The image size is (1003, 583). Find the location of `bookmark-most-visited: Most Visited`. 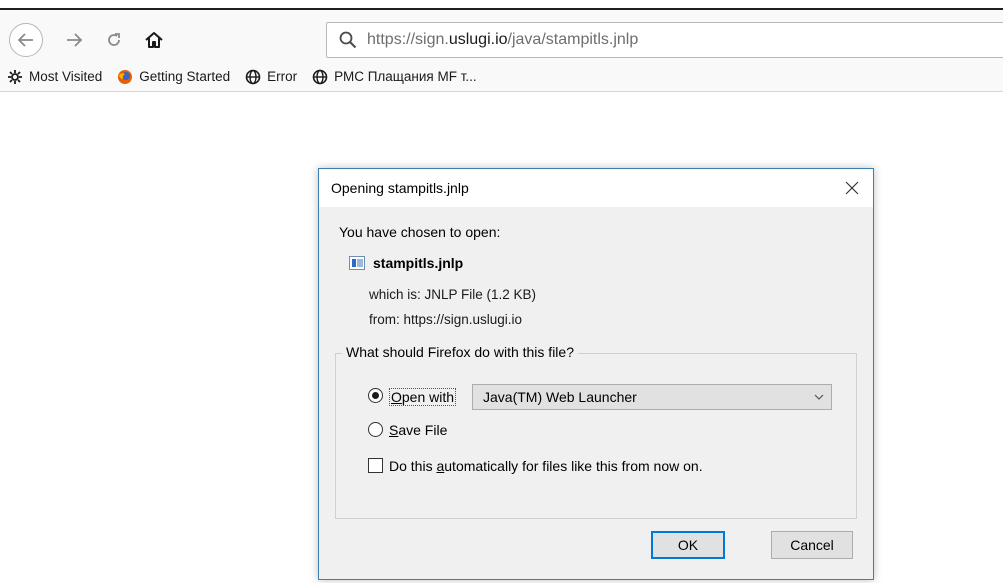

bookmark-most-visited: Most Visited is located at coordinates (54, 77).